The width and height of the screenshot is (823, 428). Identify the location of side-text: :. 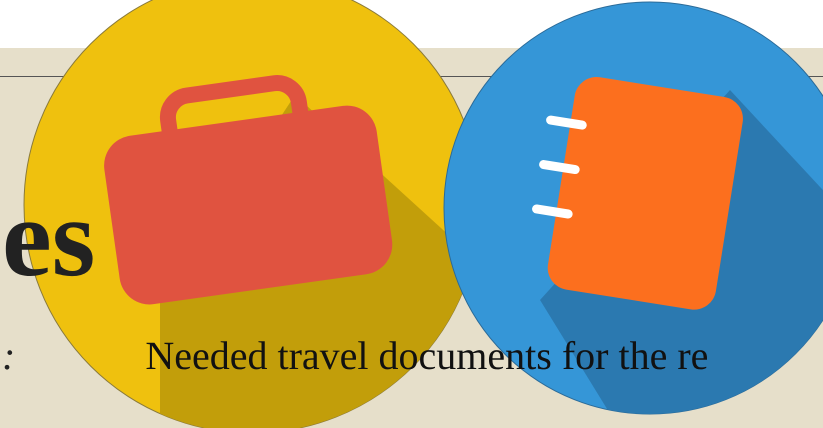
(9, 355).